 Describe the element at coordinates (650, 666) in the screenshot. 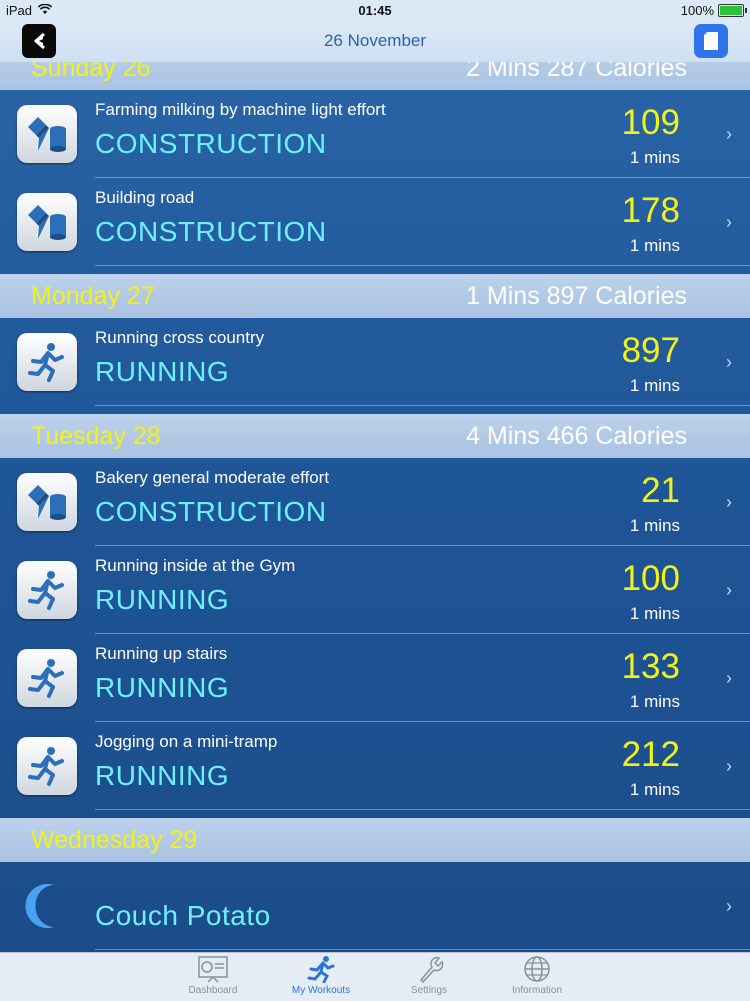

I see `workout-calories: 133` at that location.